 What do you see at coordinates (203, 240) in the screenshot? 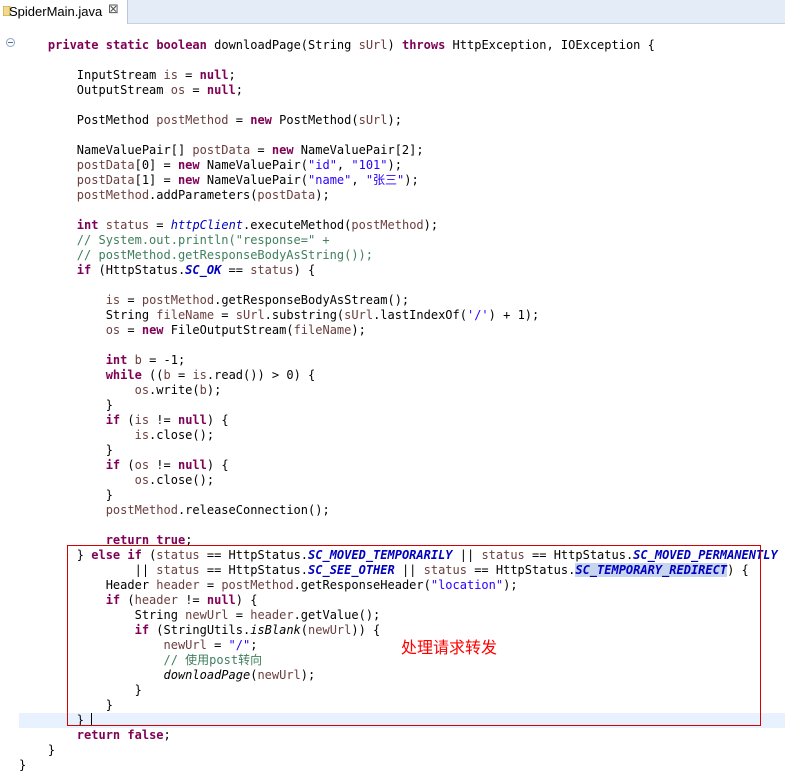
I see `code-line: // System.out.println("response=" +` at bounding box center [203, 240].